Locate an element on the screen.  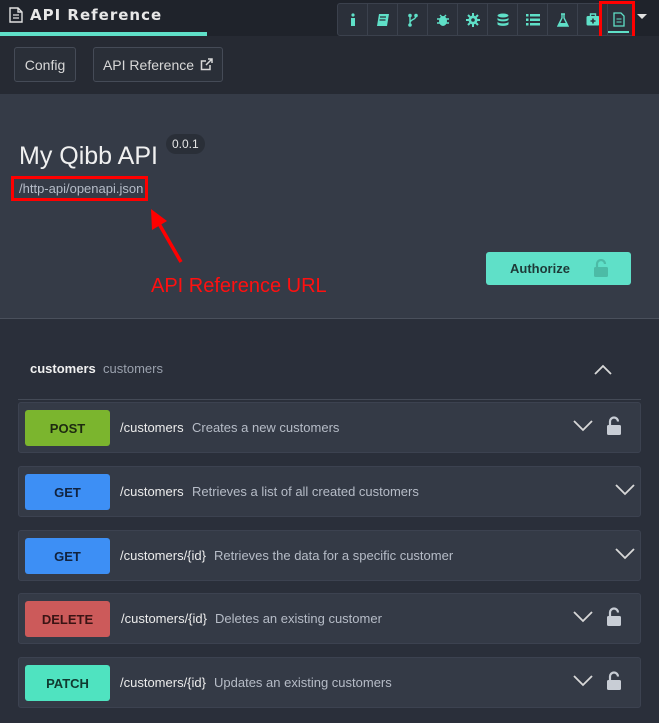
tag-header-customers: customers customers is located at coordinates (329, 373).